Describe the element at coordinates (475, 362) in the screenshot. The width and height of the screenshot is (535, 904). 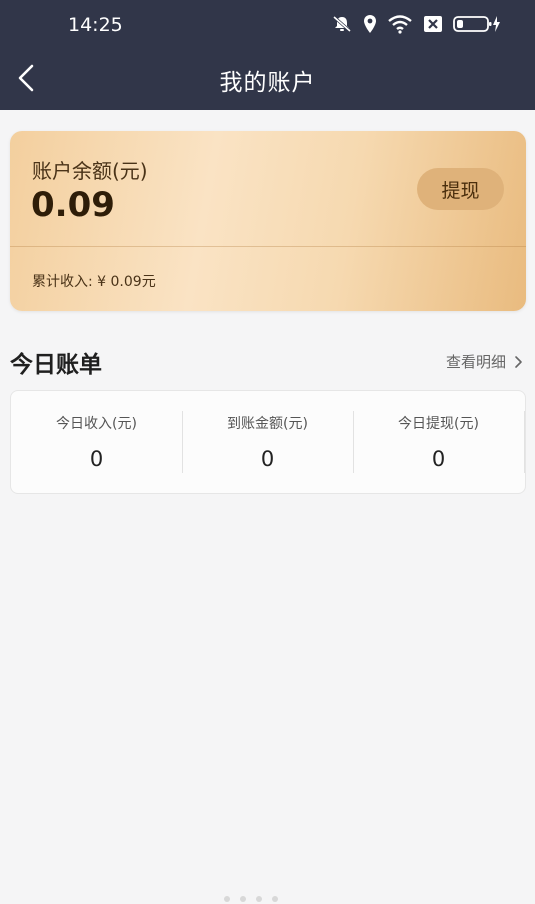
I see `view-details-label: 查看明细` at that location.